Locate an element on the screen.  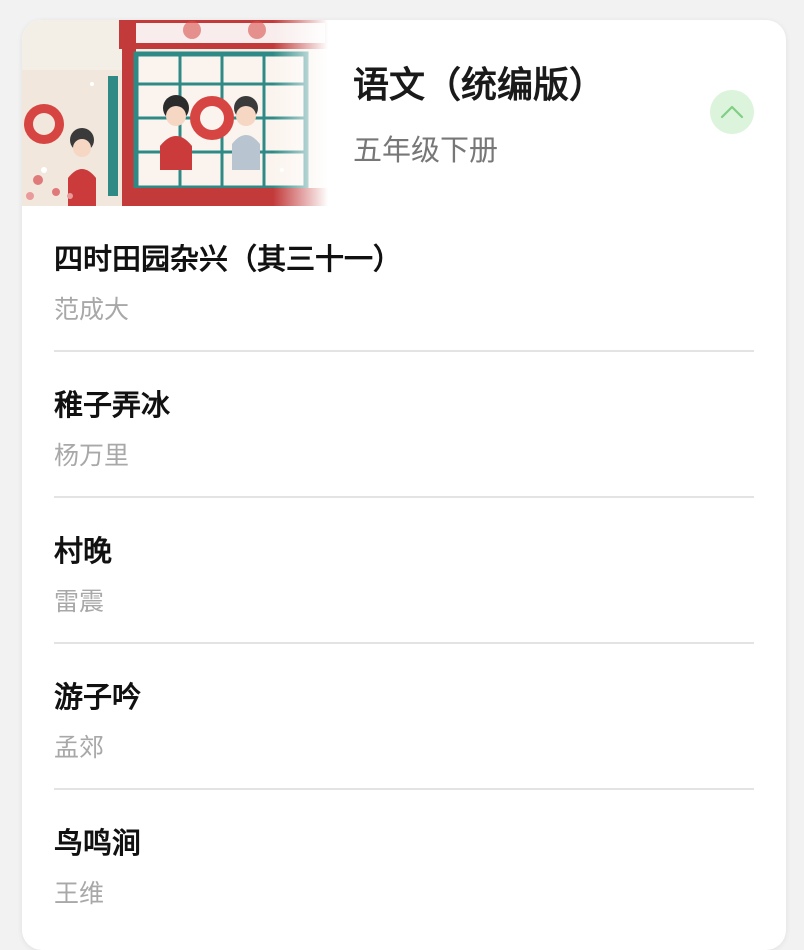
book-title: 语文（统编版） is located at coordinates (479, 85).